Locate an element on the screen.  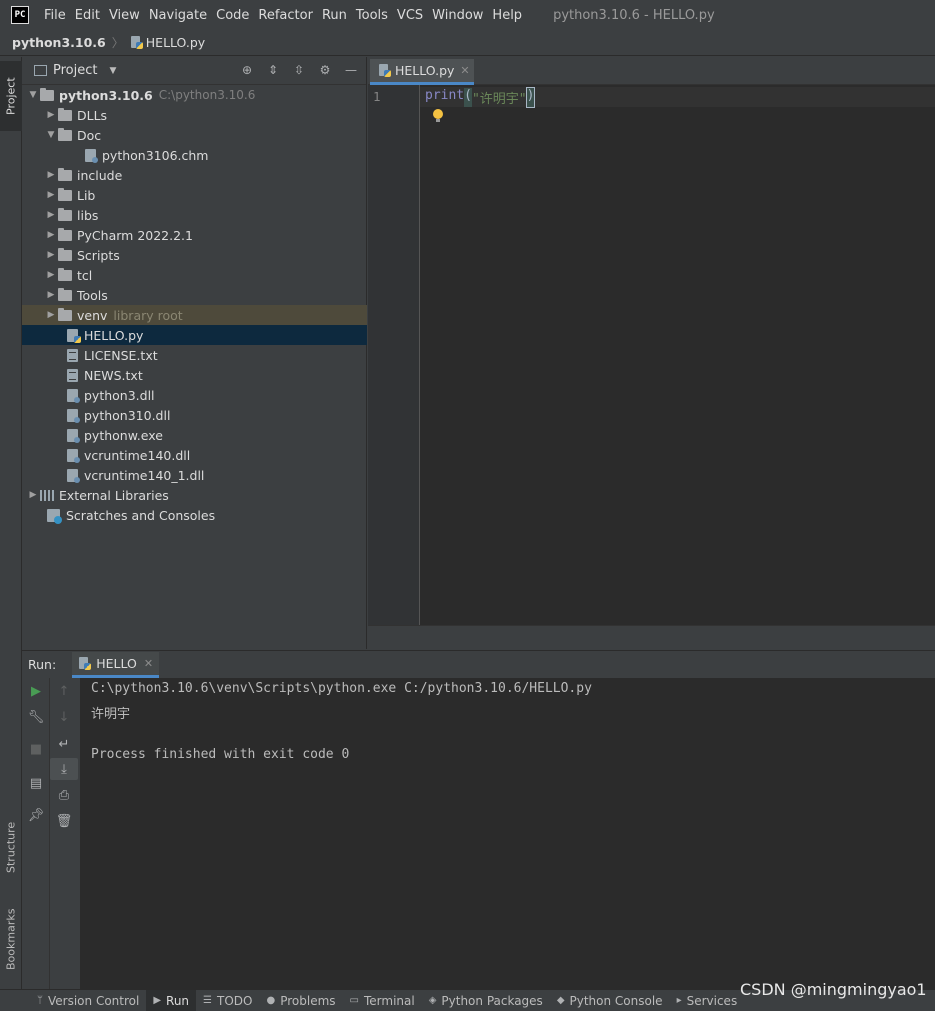
list-icon: ☰ is located at coordinates (208, 1000).